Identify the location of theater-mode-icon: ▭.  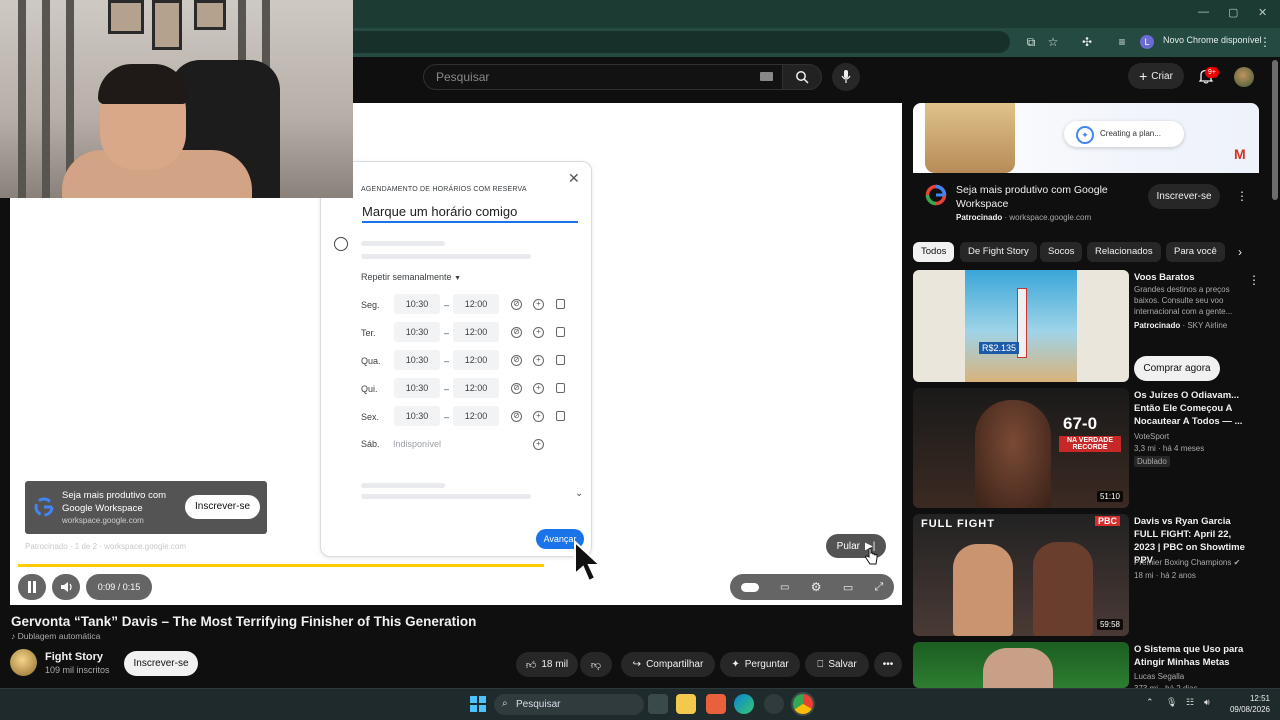
(848, 587).